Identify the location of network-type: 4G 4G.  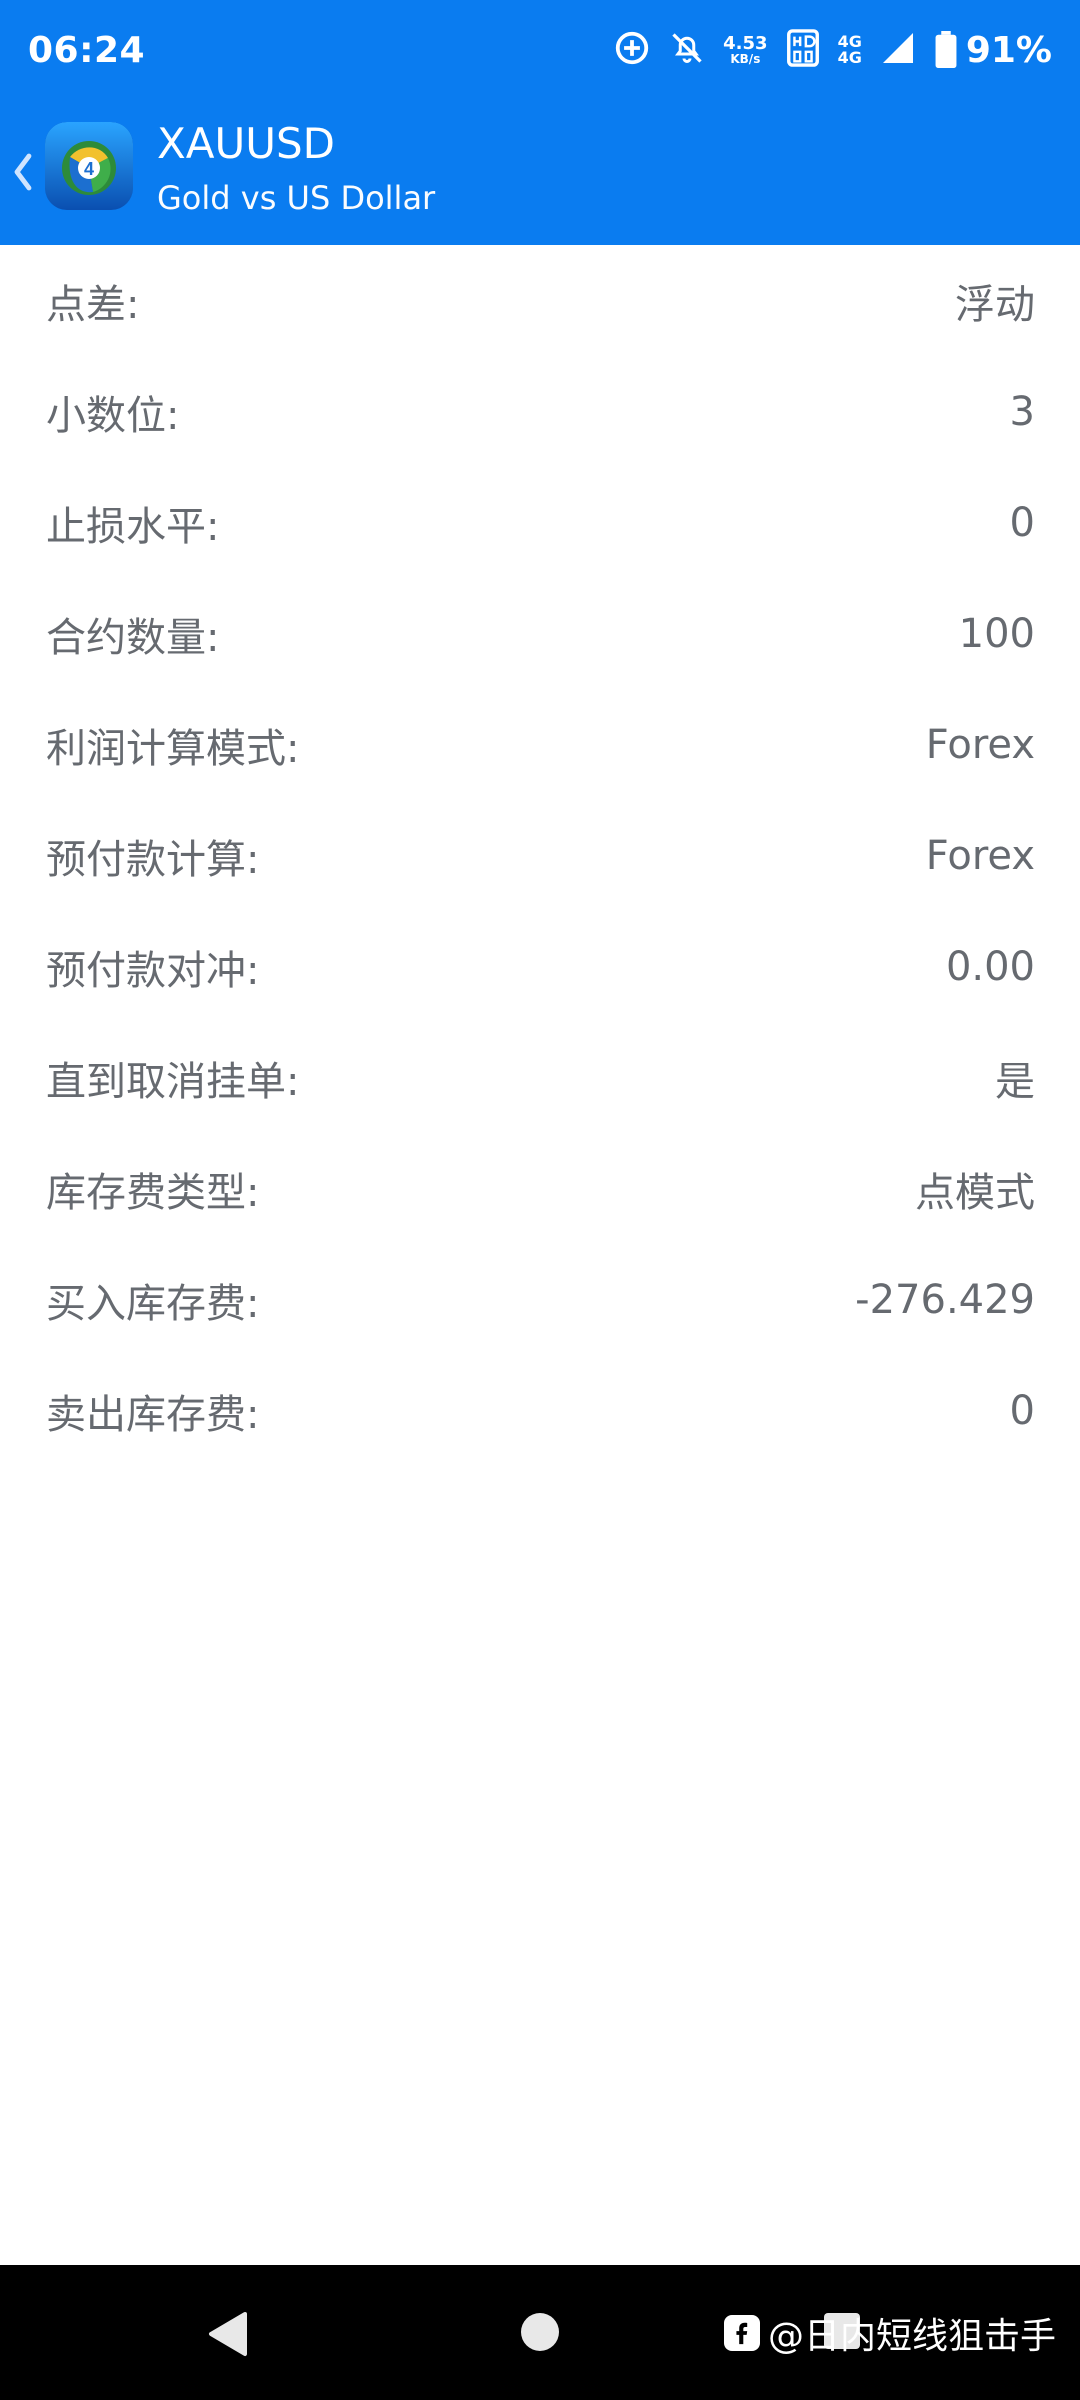
(850, 50).